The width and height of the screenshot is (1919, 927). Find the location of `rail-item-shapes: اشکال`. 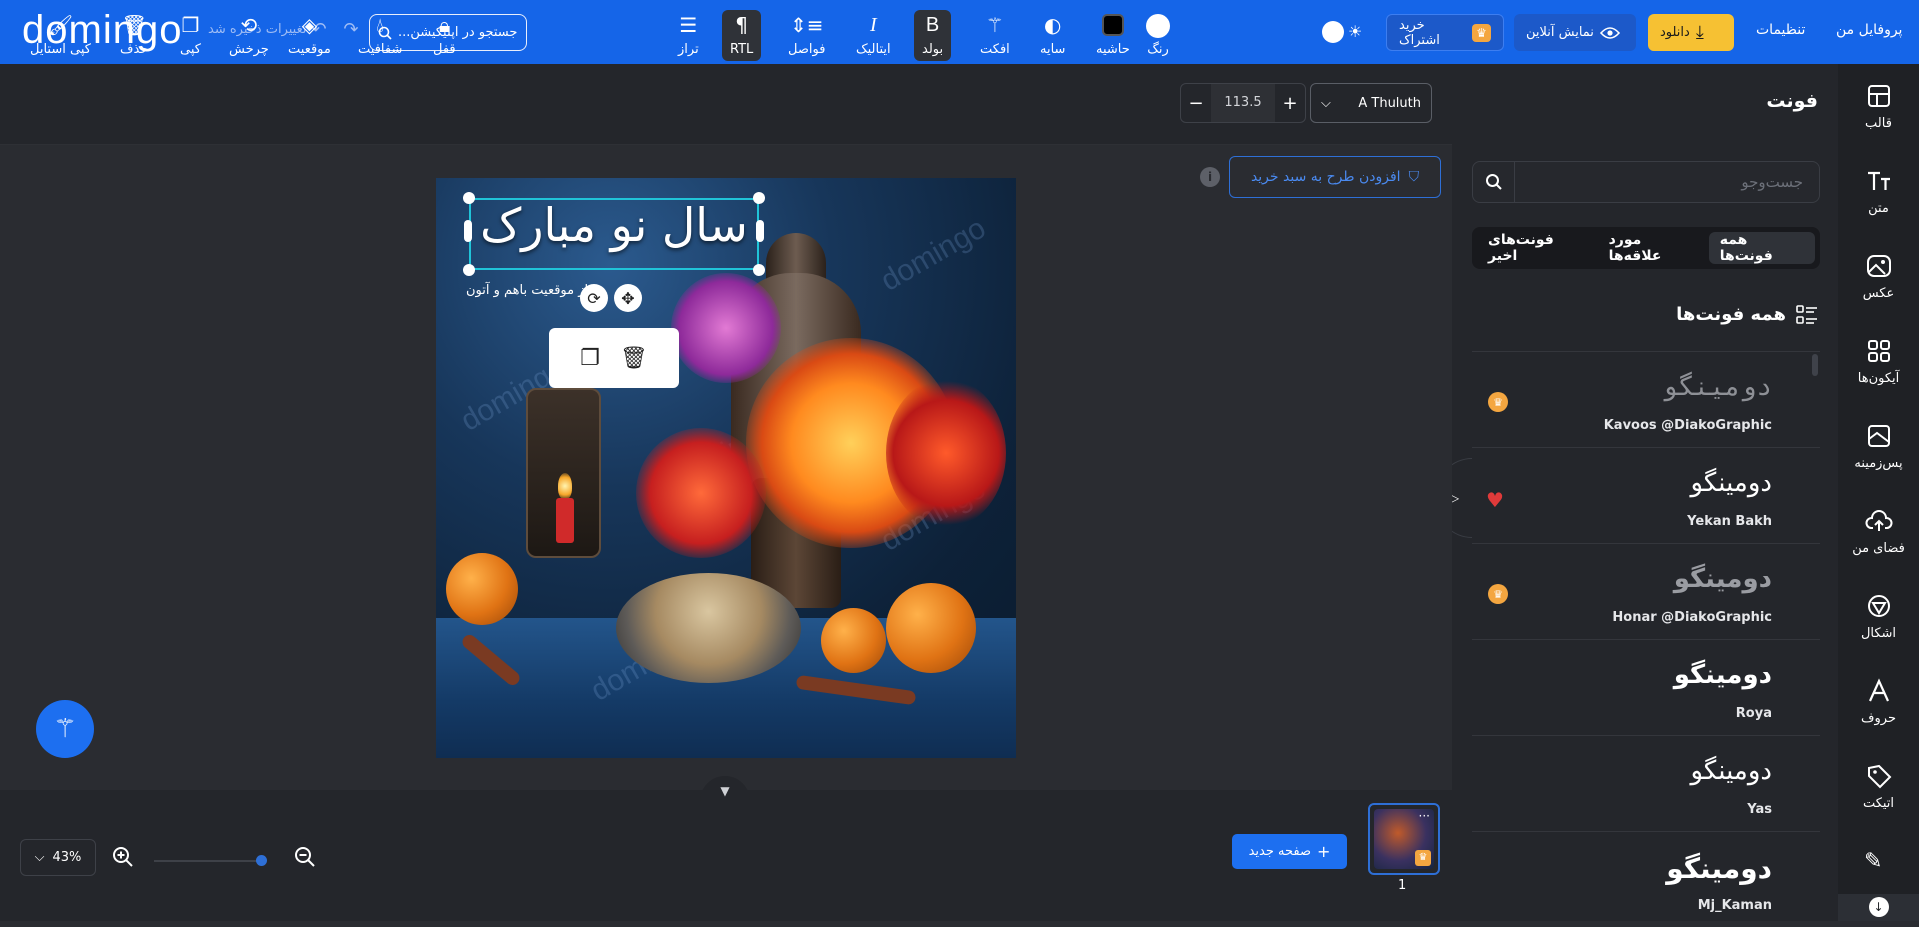

rail-item-shapes: اشکال is located at coordinates (1878, 616).